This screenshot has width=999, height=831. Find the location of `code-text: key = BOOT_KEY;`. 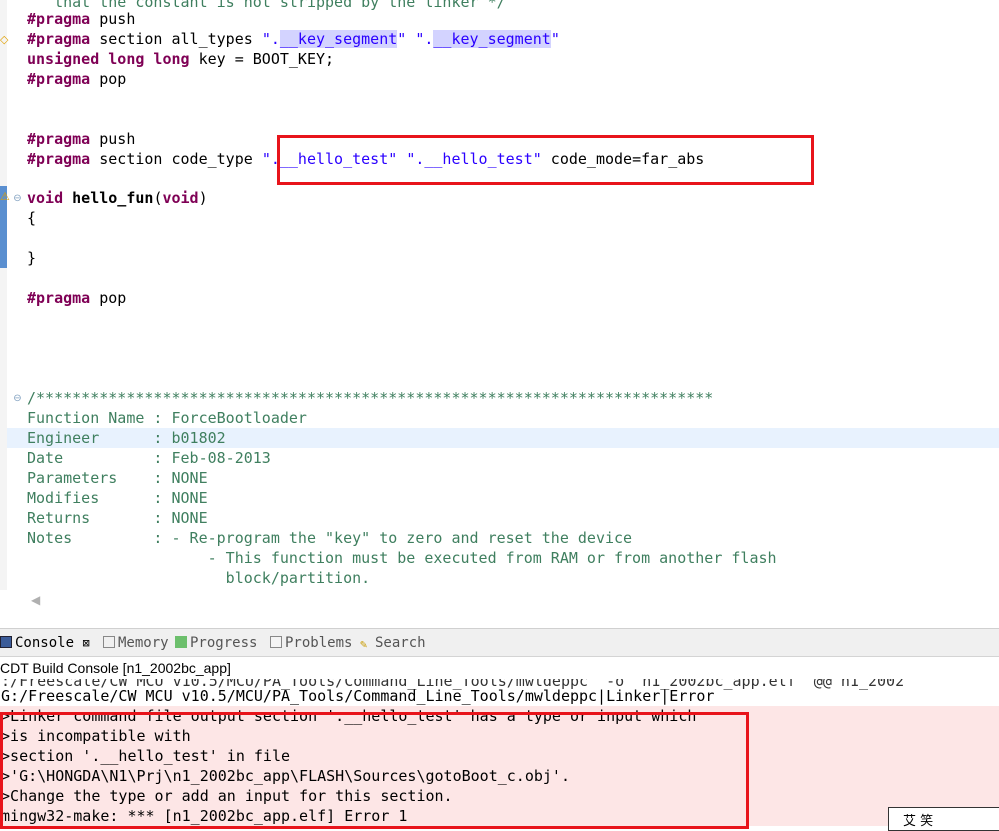

code-text: key = BOOT_KEY; is located at coordinates (262, 59).